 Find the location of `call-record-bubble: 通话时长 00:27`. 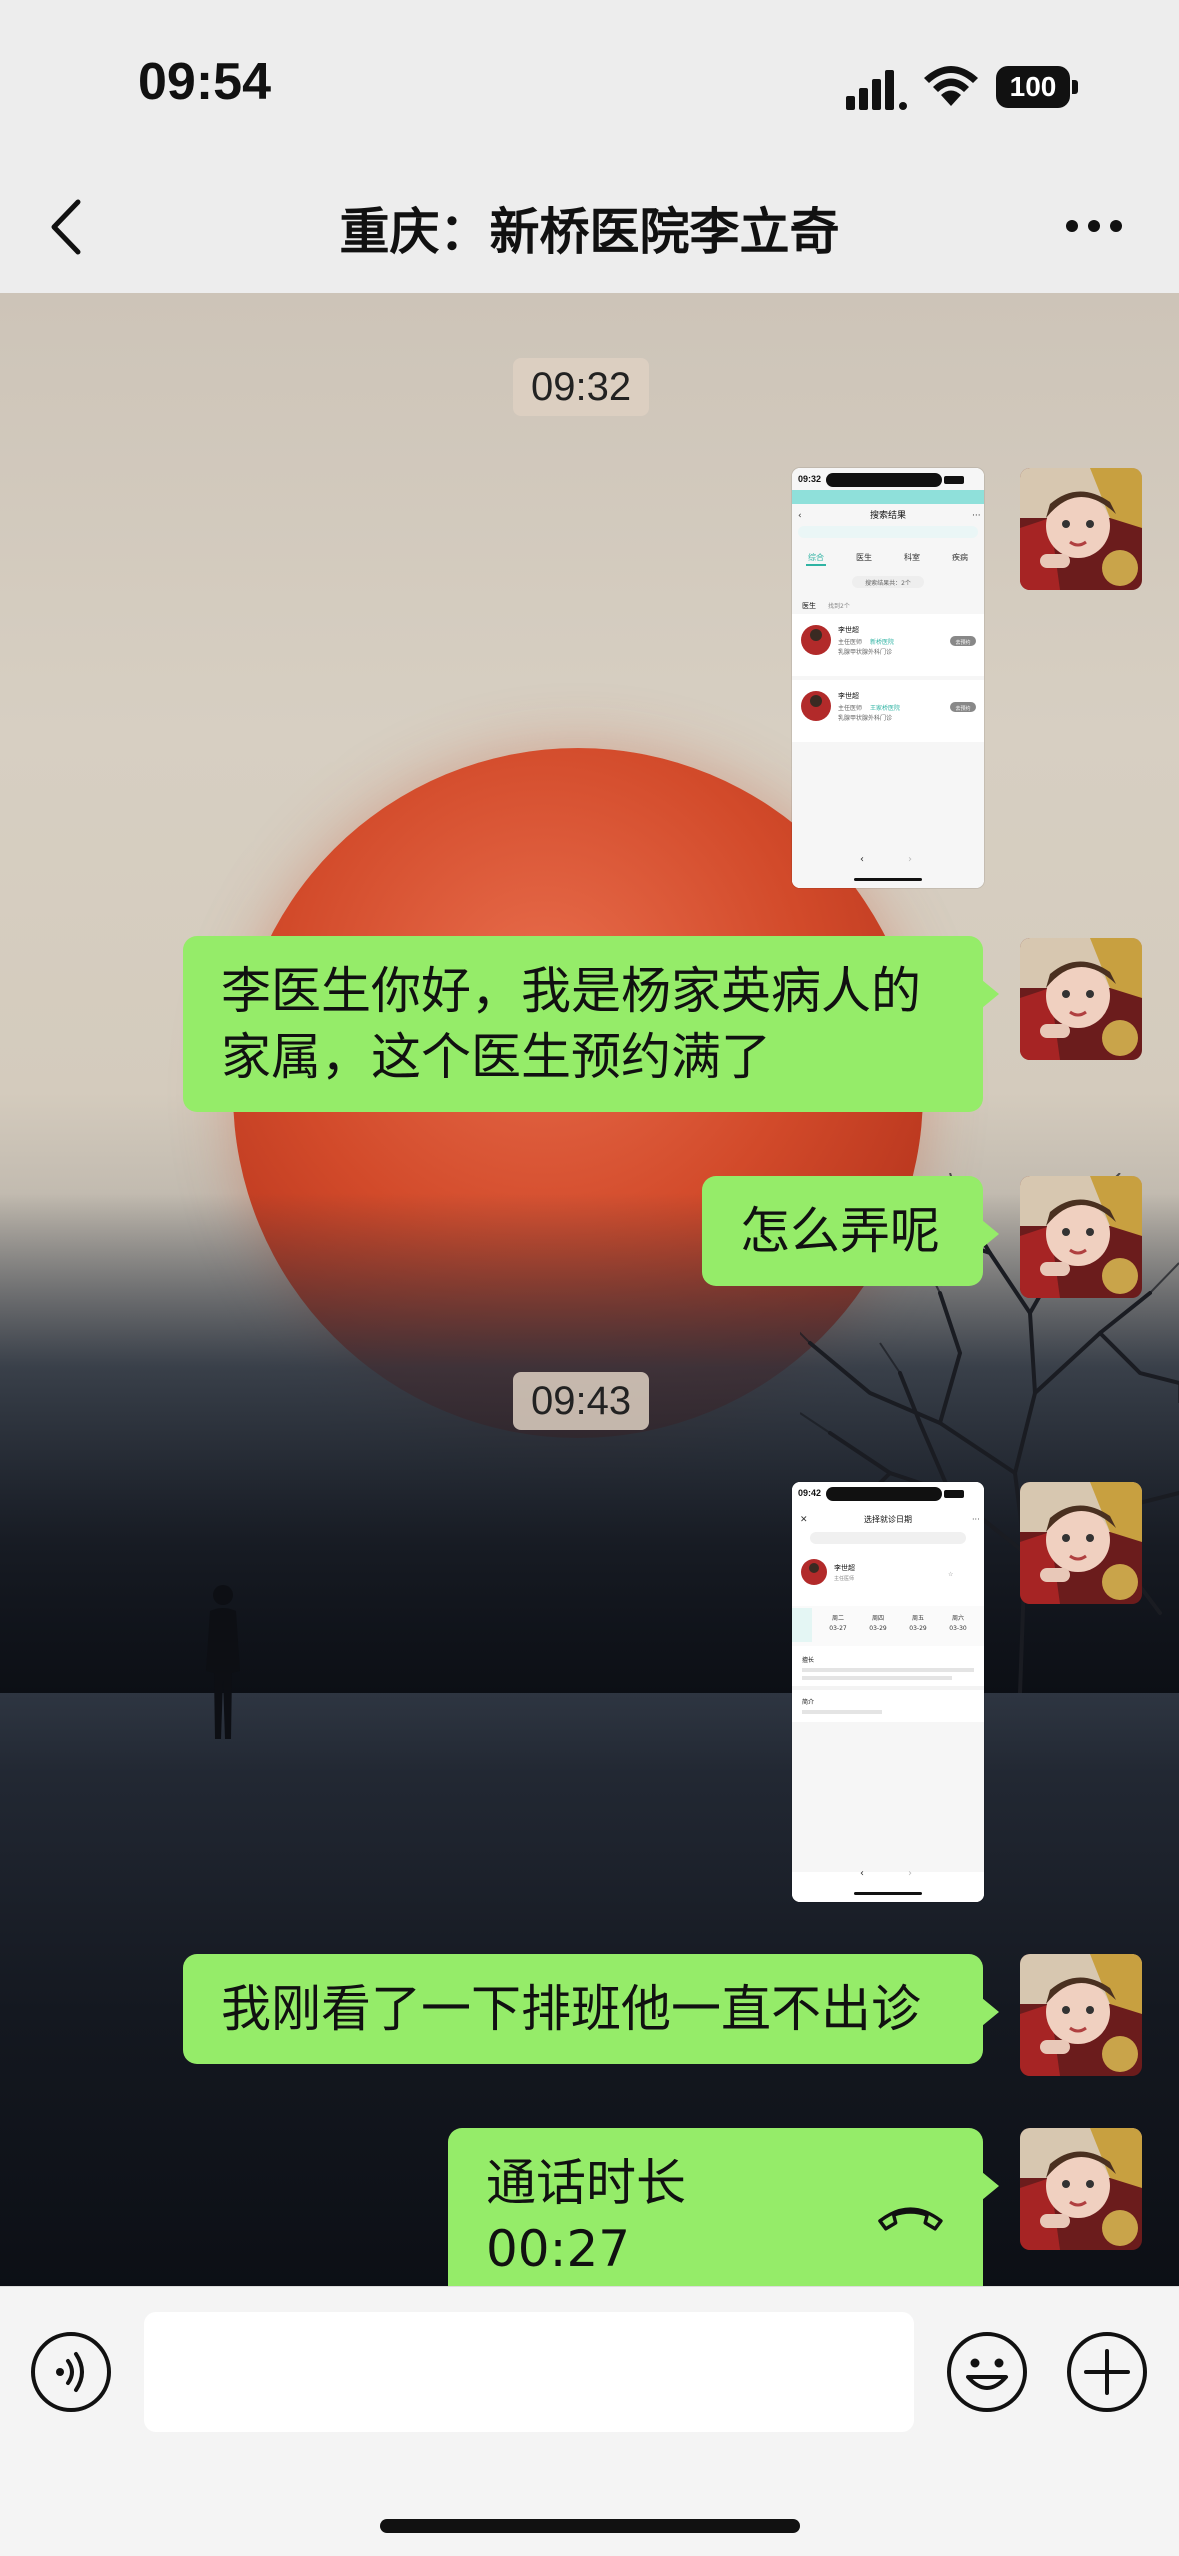

call-record-bubble: 通话时长 00:27 is located at coordinates (723, 2216).